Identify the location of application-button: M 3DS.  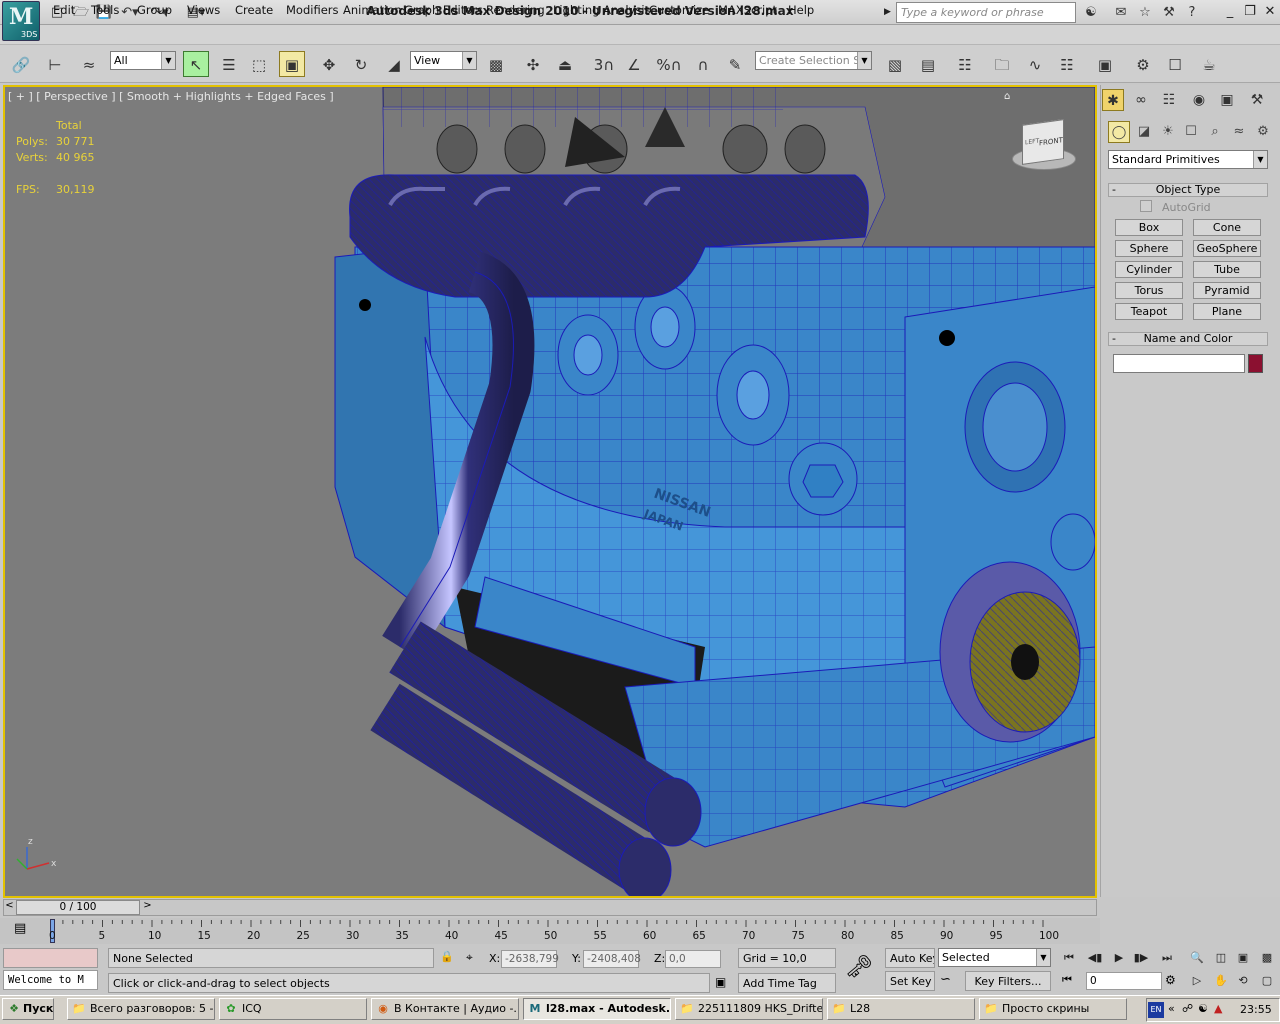
(21, 21).